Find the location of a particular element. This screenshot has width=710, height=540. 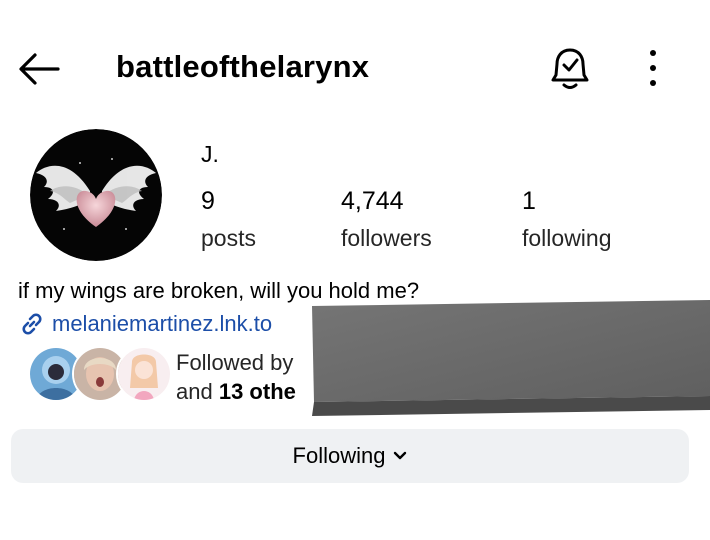

more-vertical-icon is located at coordinates (653, 68).